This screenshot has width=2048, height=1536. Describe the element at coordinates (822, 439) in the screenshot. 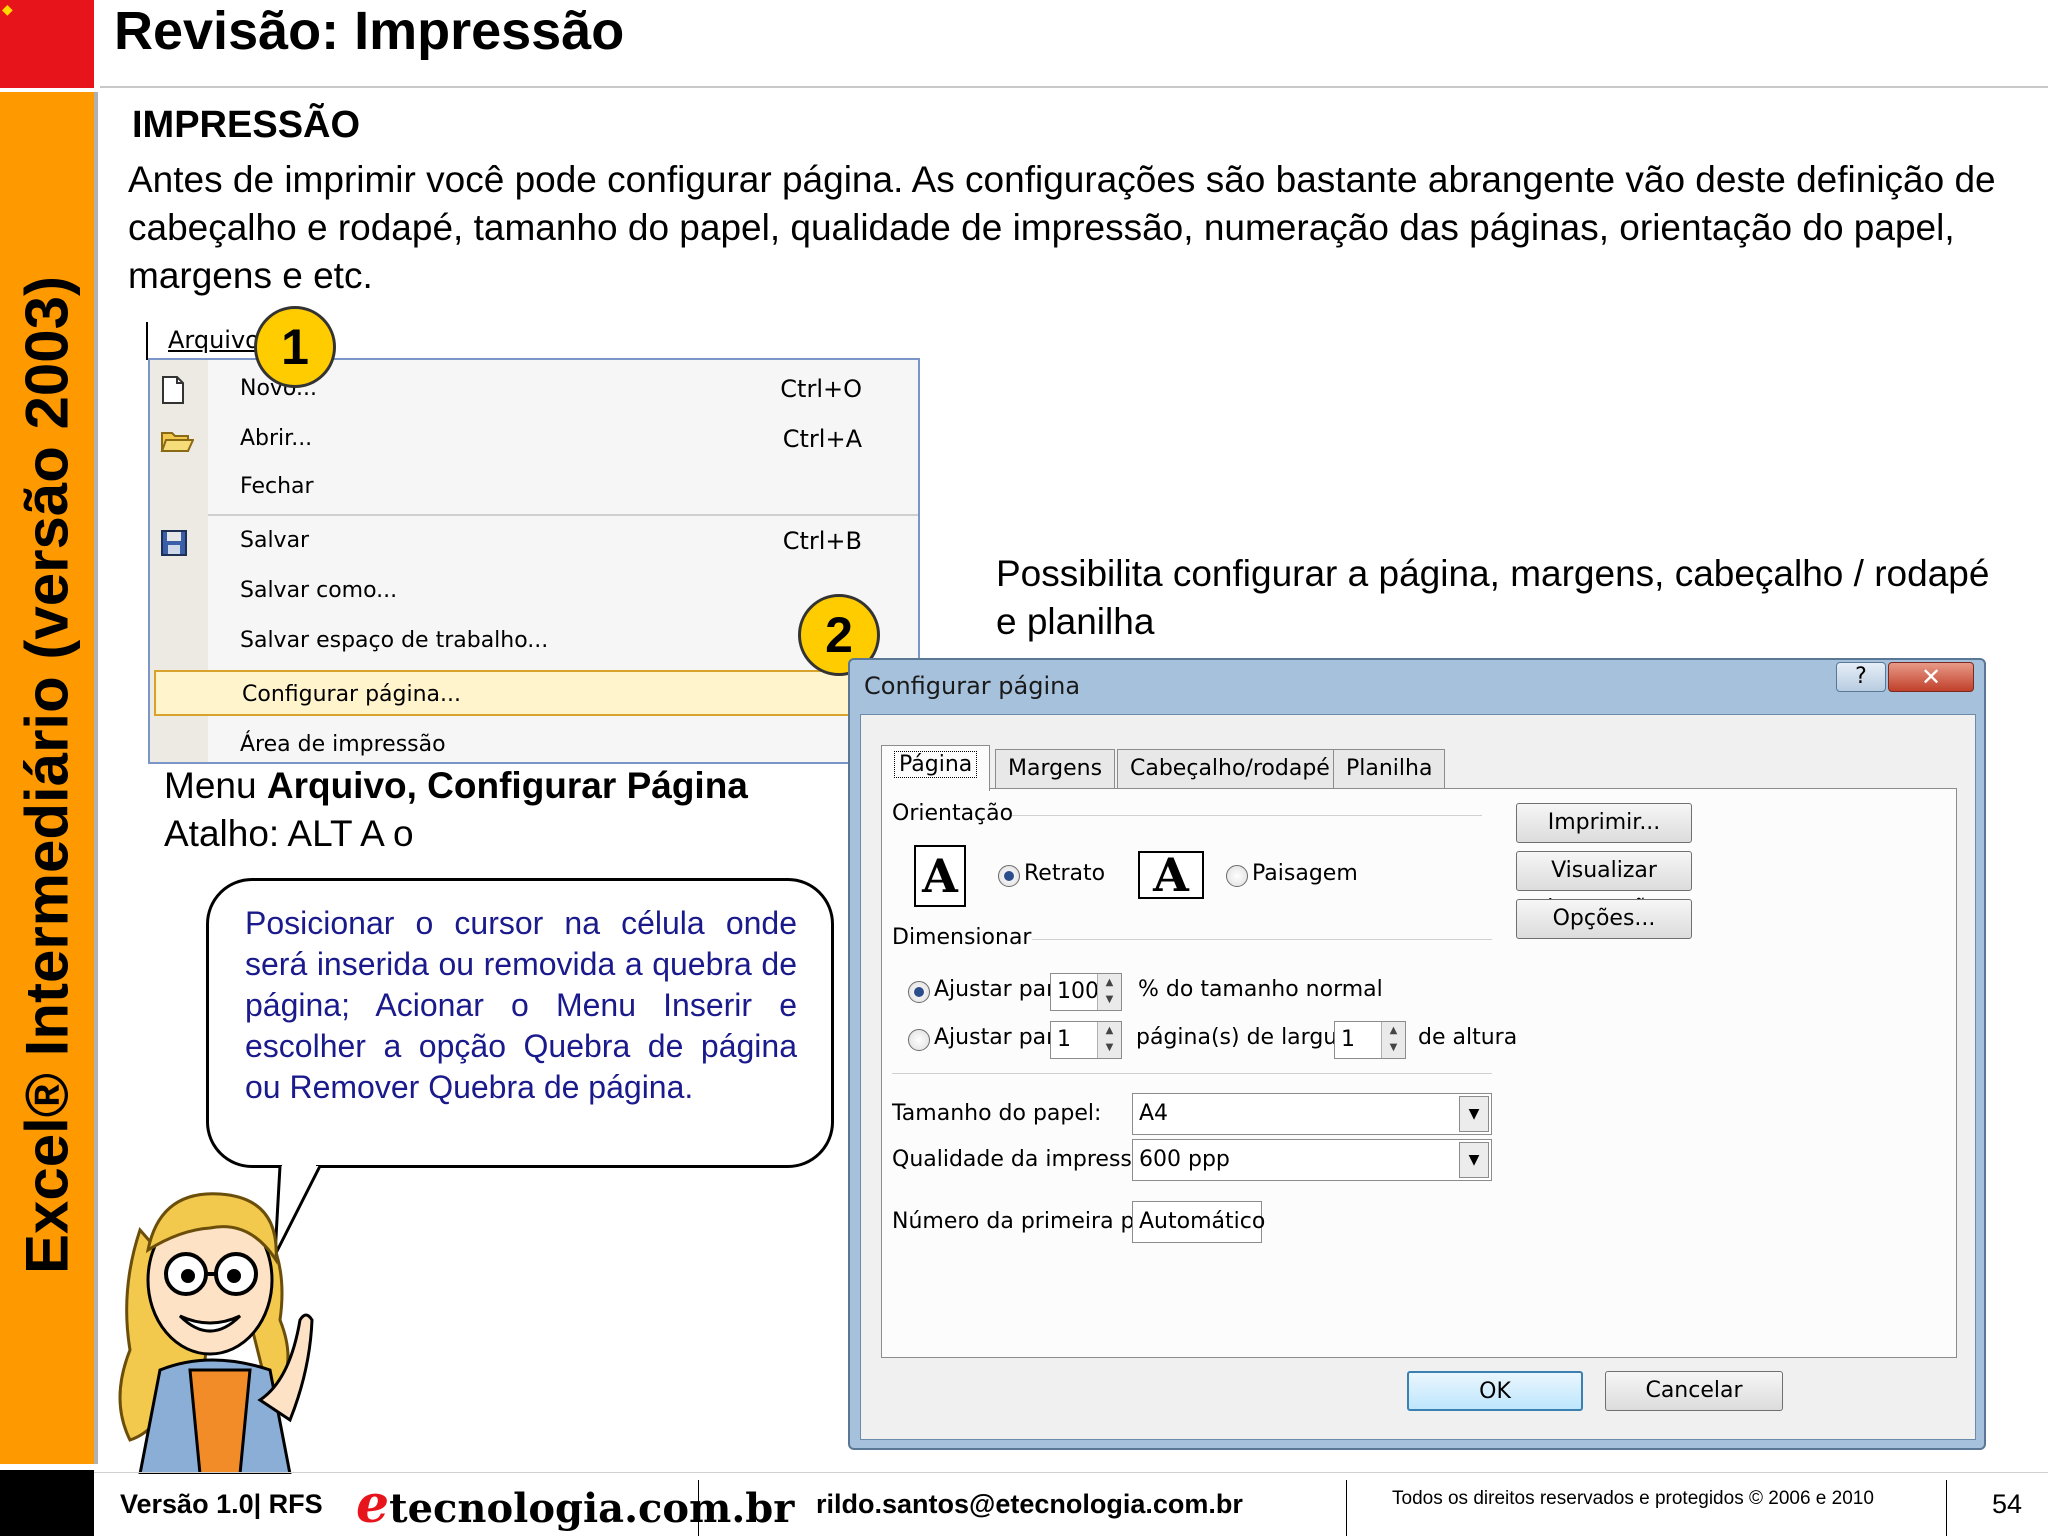

I see `menu-item-shortcut: Ctrl+A` at that location.